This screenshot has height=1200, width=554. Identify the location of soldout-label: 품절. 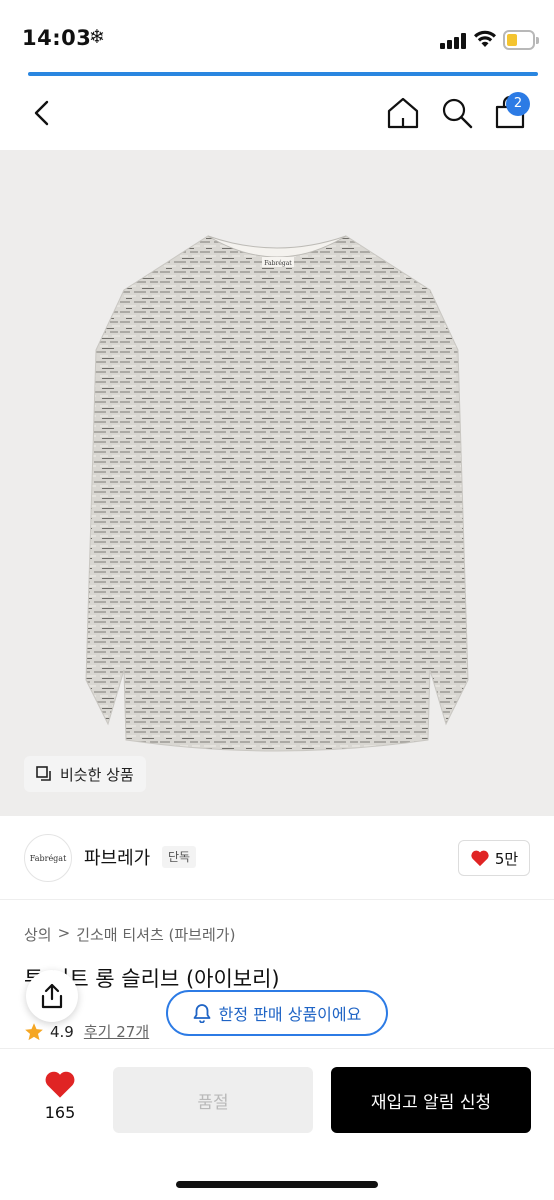
(213, 1102).